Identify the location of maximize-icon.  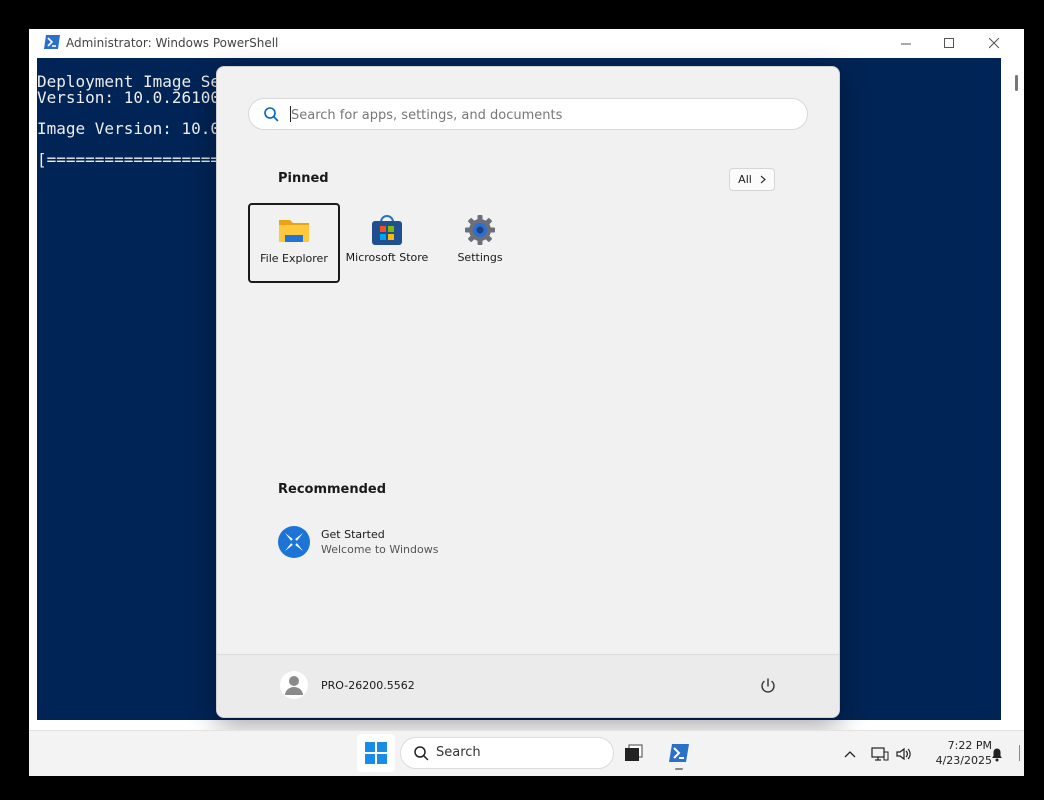
(949, 42).